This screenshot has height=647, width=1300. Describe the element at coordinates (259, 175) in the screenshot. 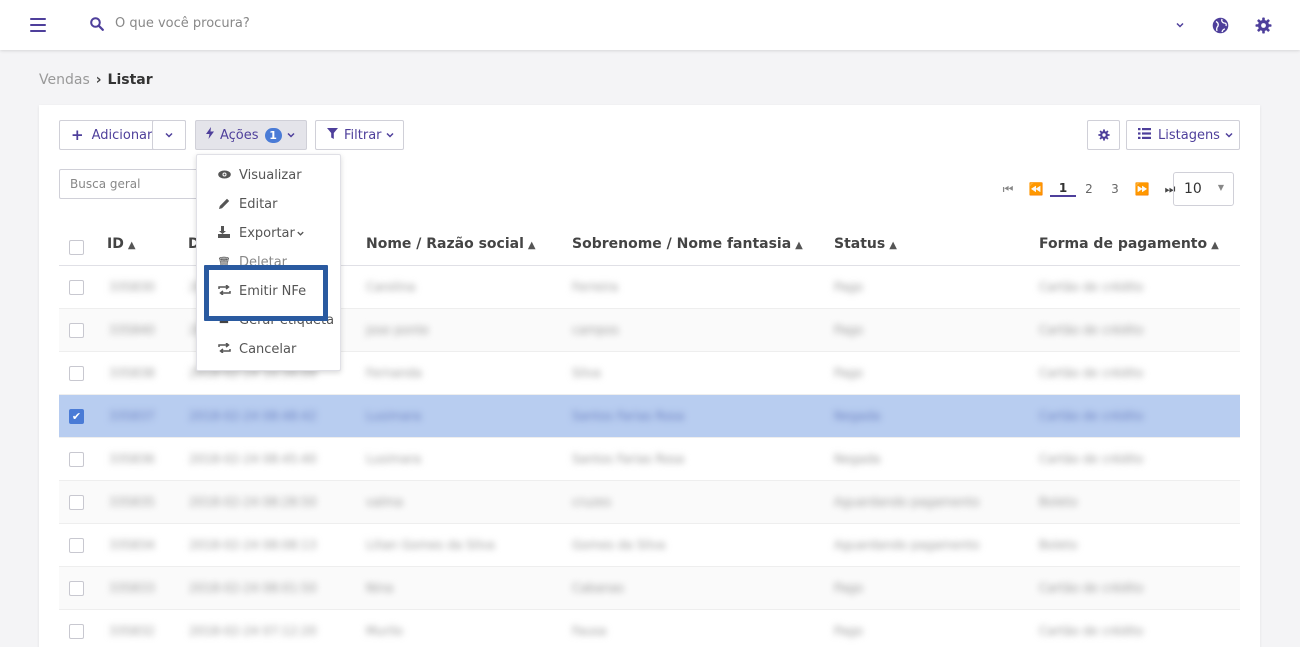

I see `menu-item-visualizar: Visualizar` at that location.